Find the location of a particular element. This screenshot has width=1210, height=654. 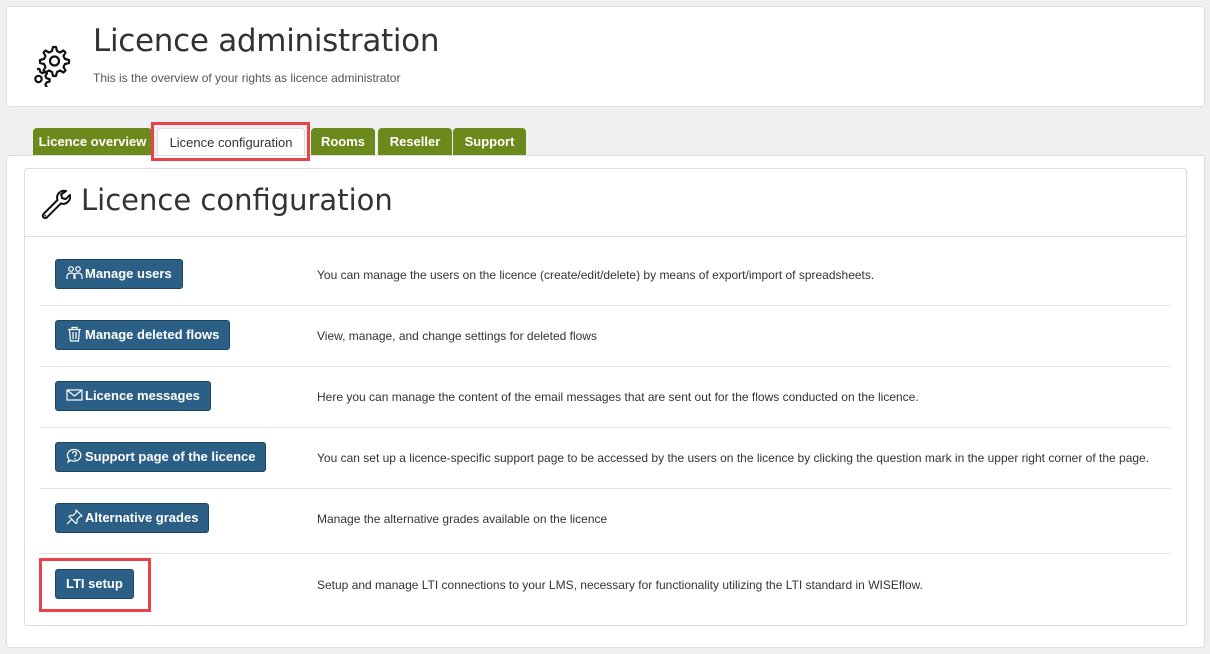

tab-rooms: Rooms is located at coordinates (343, 142).